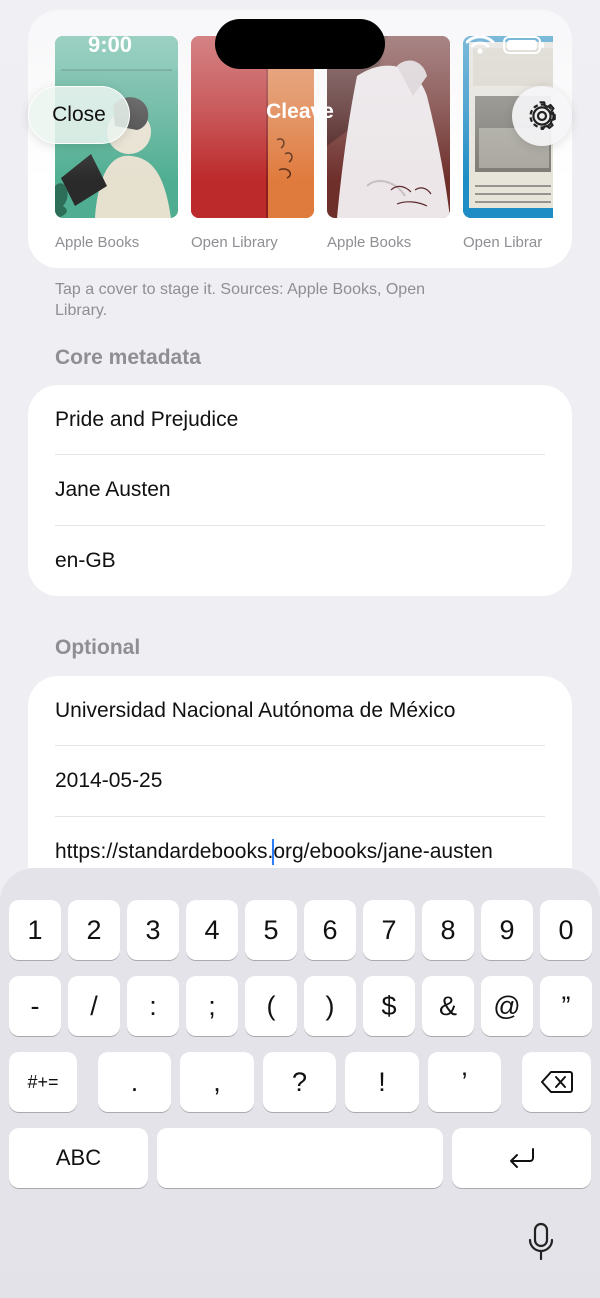 This screenshot has width=600, height=1298. I want to click on close-button: Close, so click(79, 115).